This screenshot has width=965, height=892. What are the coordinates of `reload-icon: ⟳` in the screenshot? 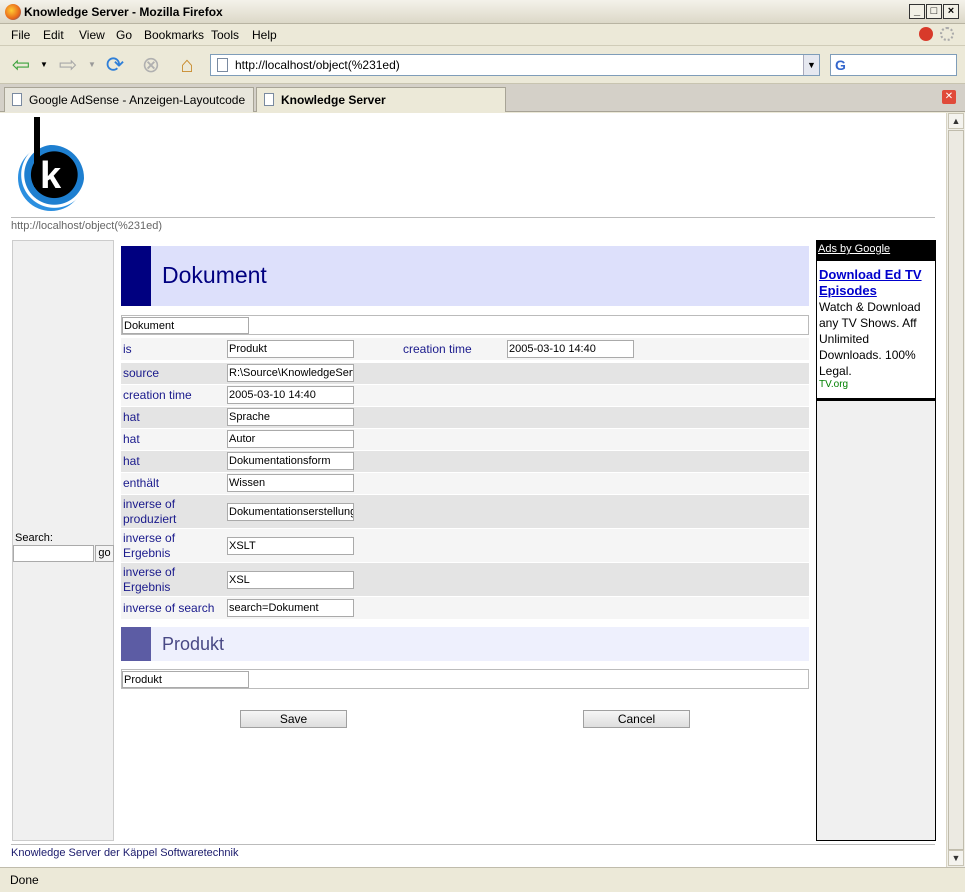 It's located at (115, 65).